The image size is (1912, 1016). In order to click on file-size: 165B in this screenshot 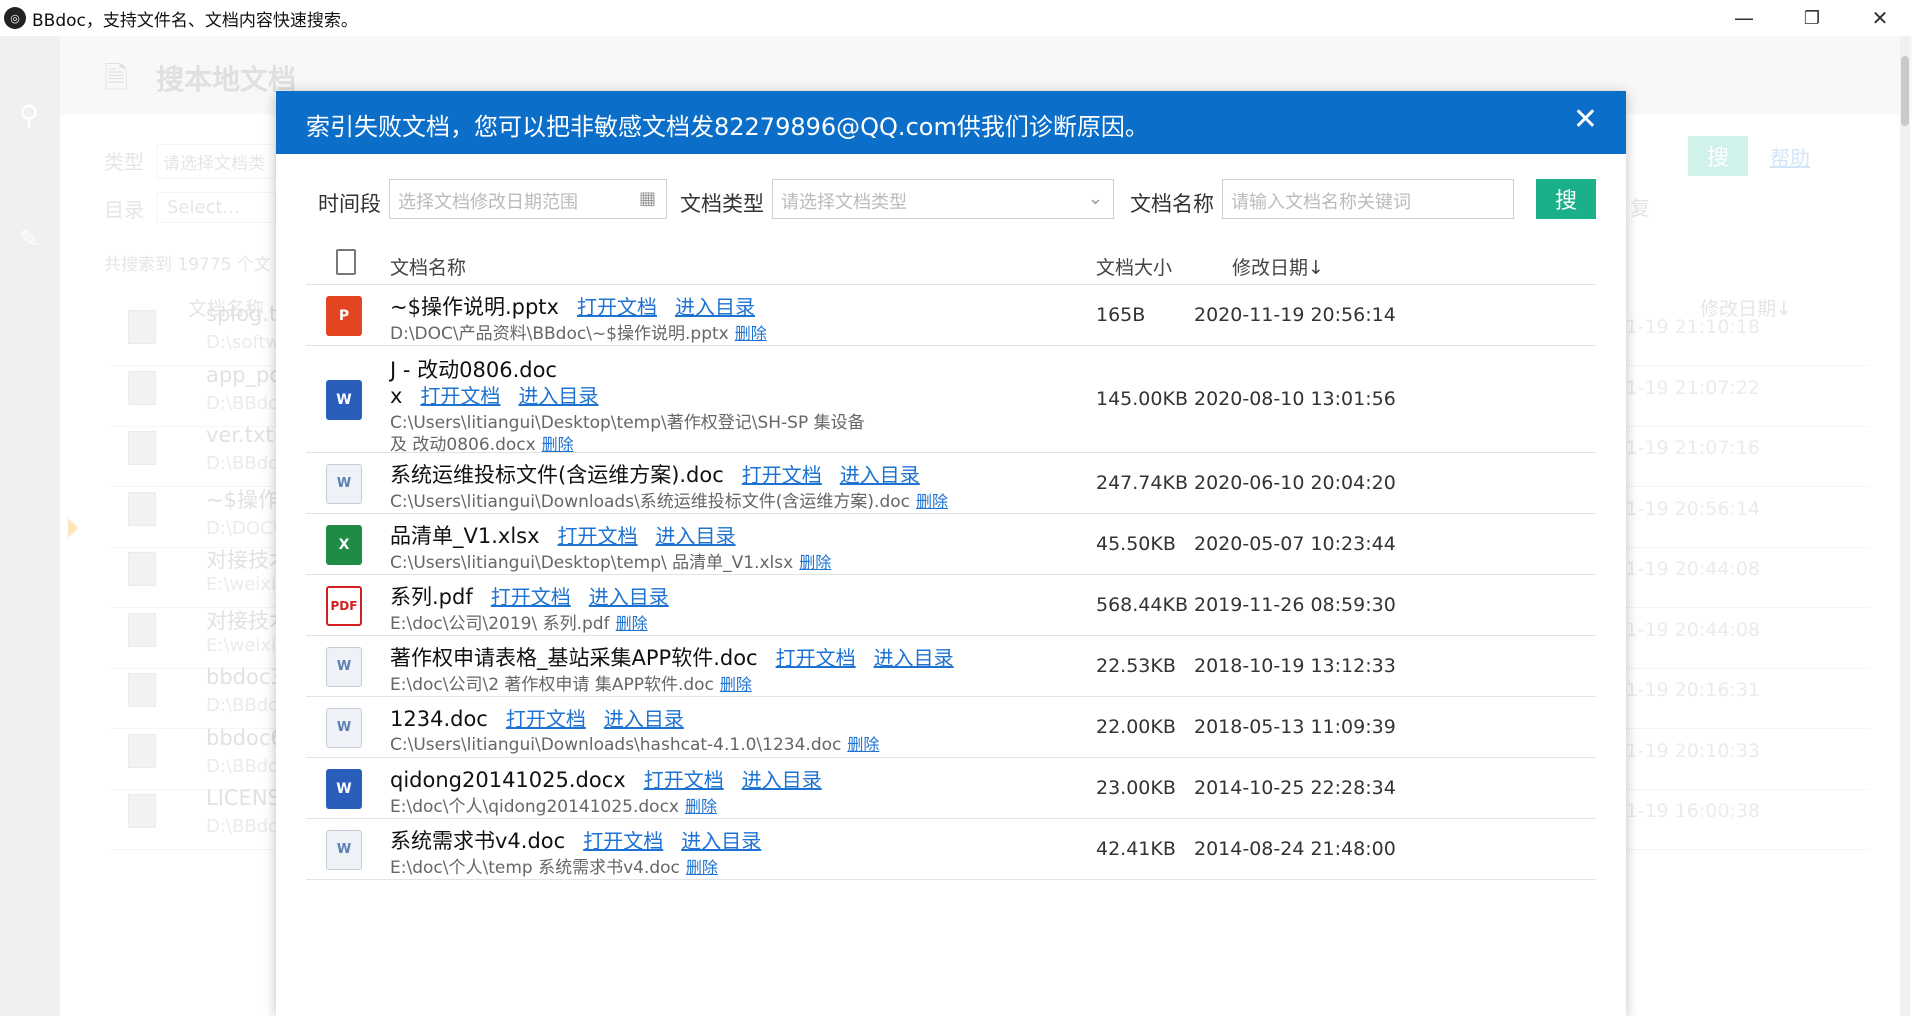, I will do `click(1121, 314)`.